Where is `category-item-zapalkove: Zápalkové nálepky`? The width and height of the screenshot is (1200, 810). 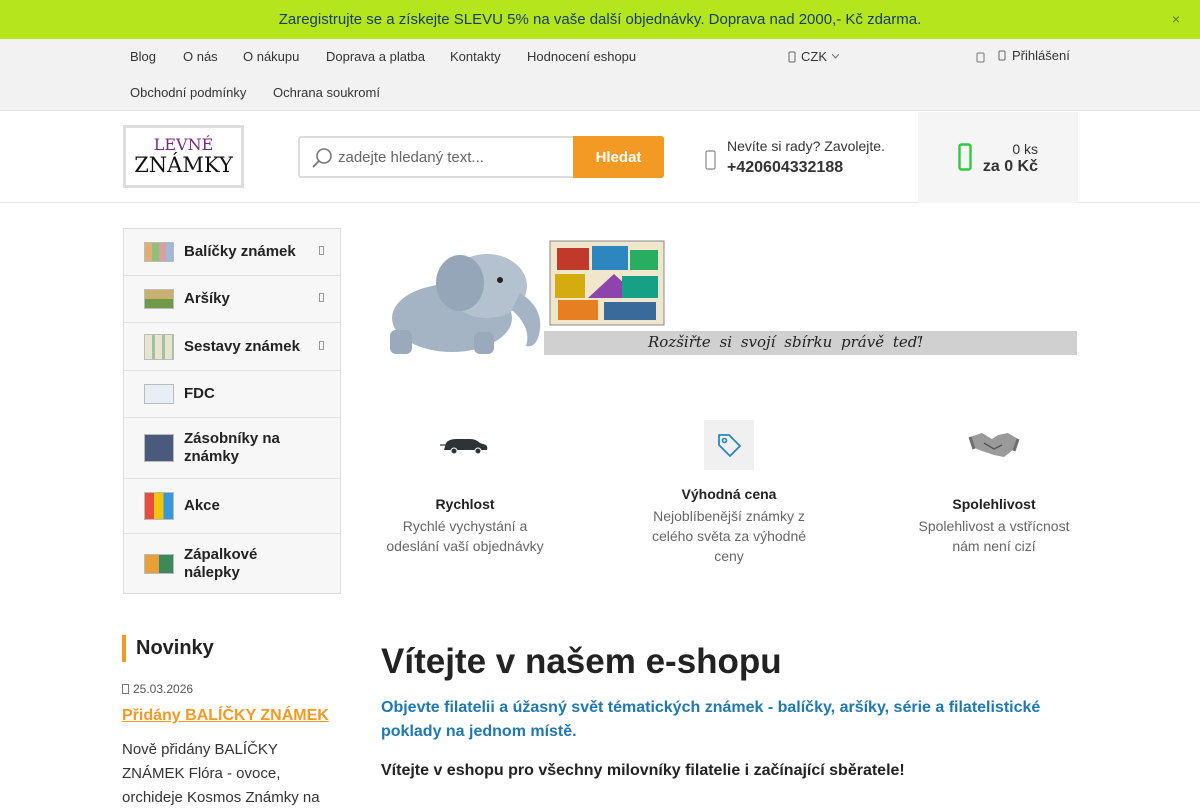 category-item-zapalkove: Zápalkové nálepky is located at coordinates (232, 563).